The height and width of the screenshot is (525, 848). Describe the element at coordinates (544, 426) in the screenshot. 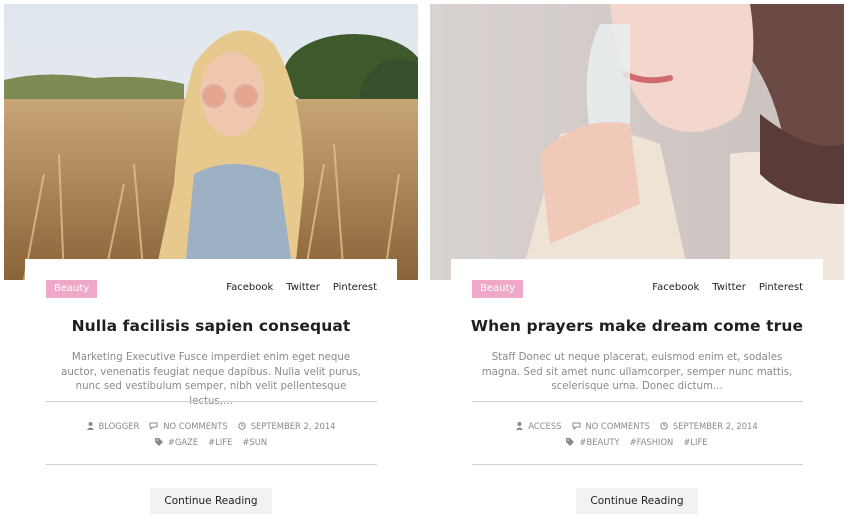

I see `post-author: ACCESS` at that location.